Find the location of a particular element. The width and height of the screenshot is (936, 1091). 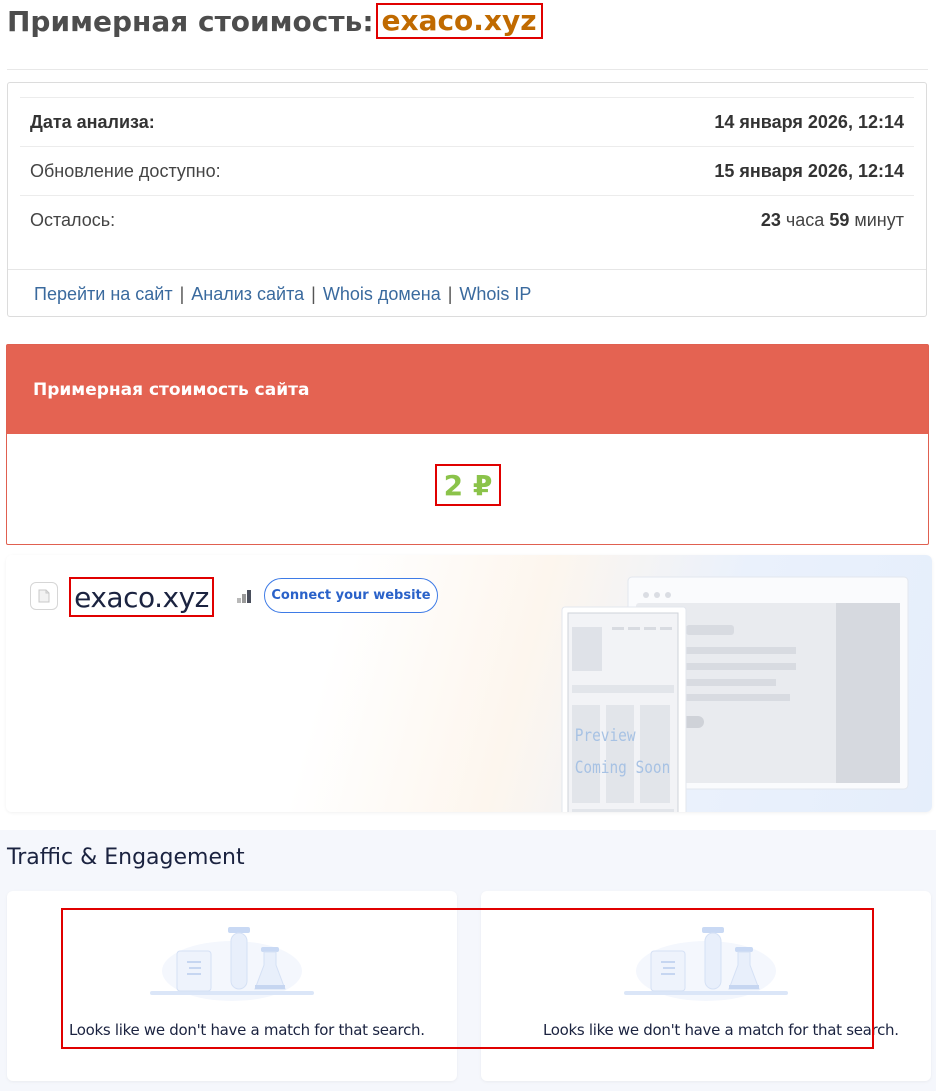

traffic-section-title: Traffic & Engagement is located at coordinates (126, 857).